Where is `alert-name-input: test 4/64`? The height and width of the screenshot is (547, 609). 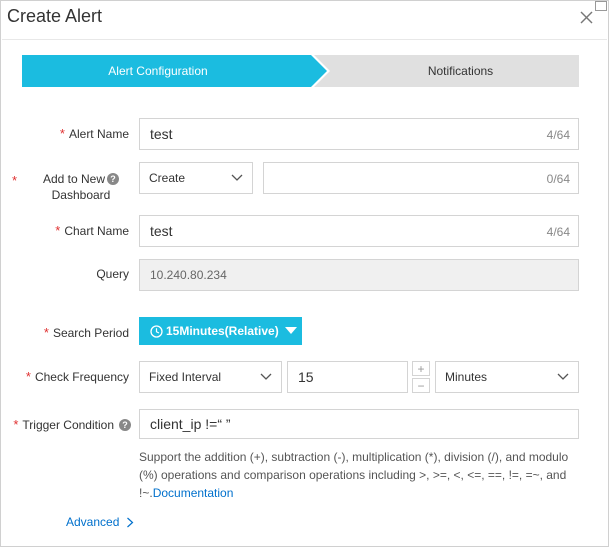
alert-name-input: test 4/64 is located at coordinates (359, 134).